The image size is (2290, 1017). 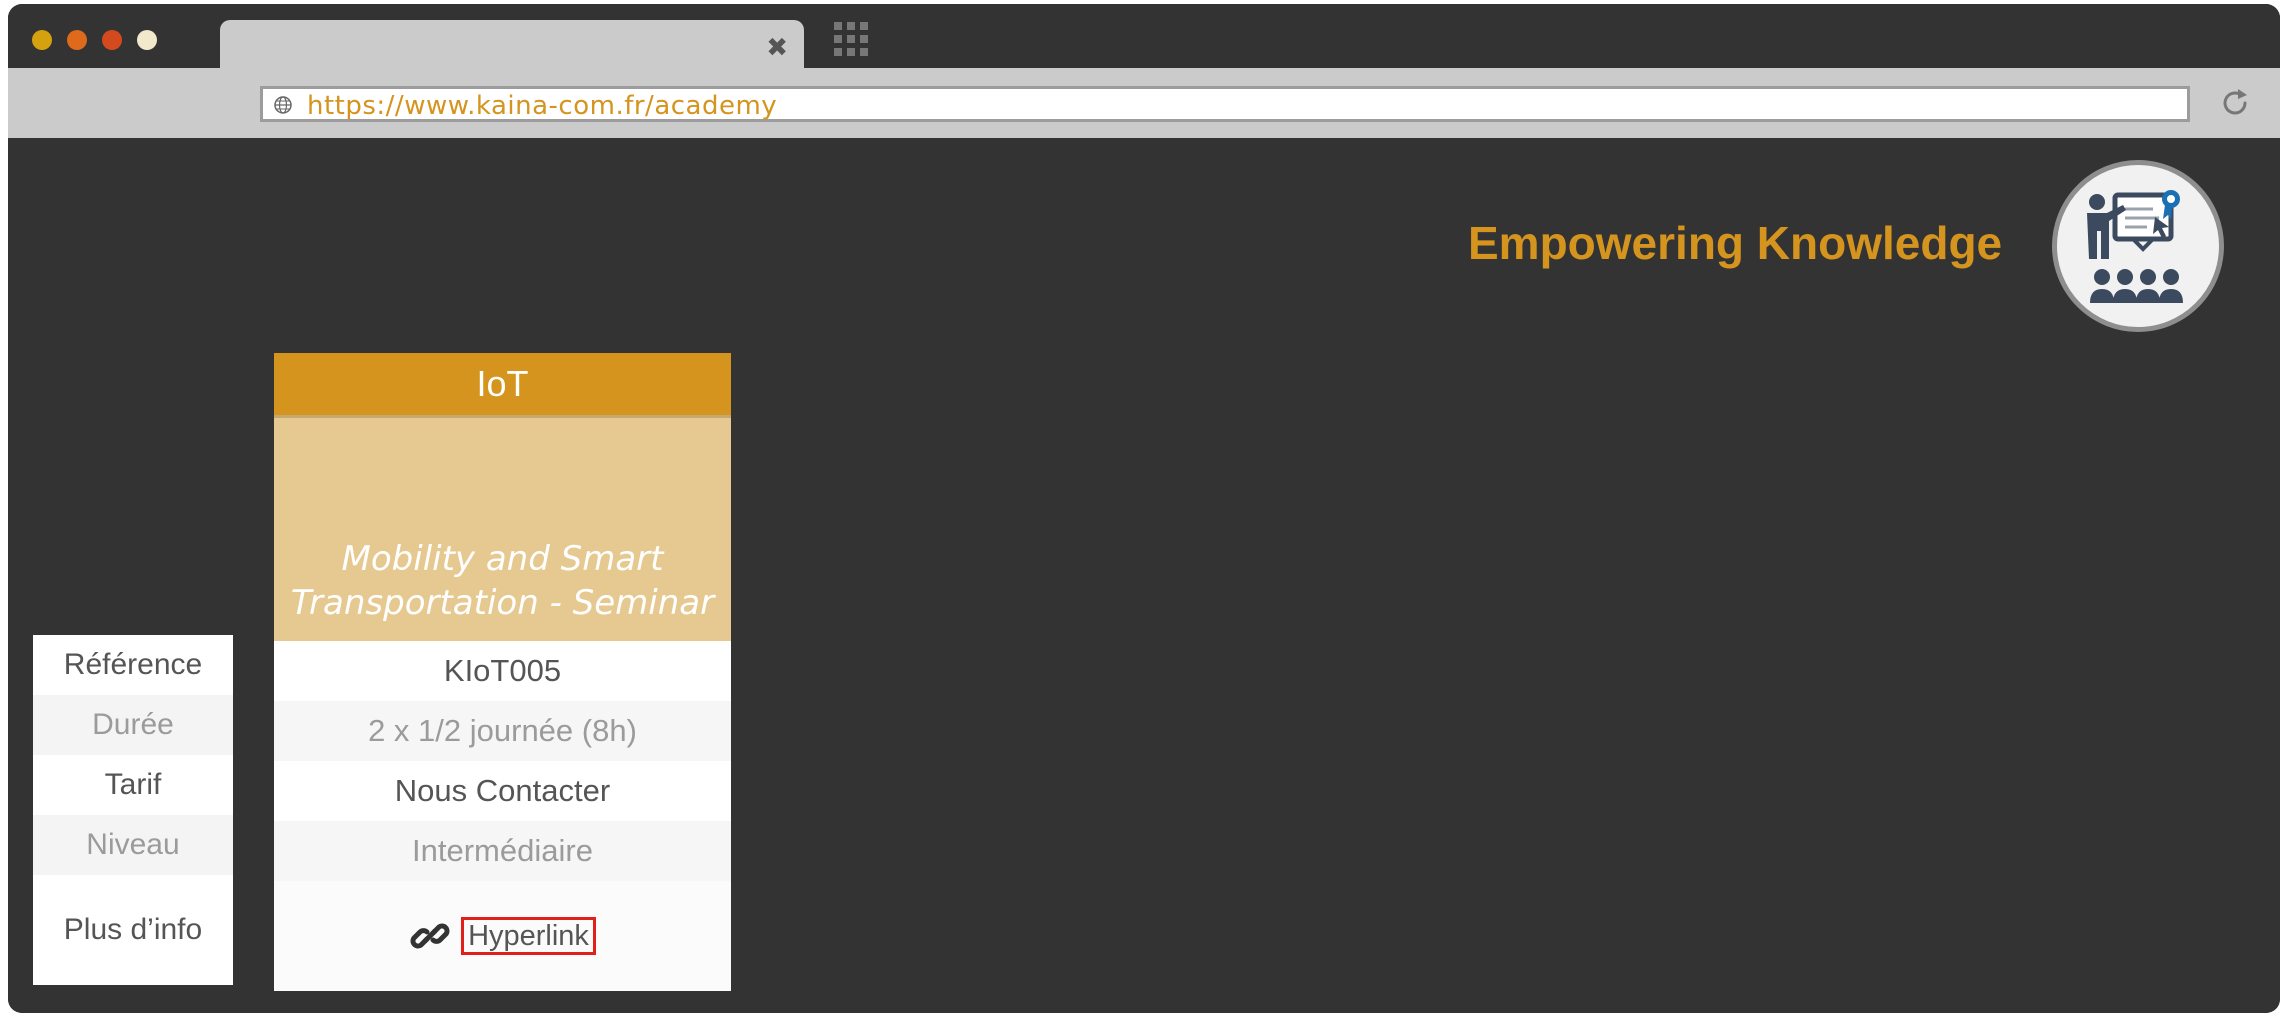 What do you see at coordinates (1735, 243) in the screenshot?
I see `tagline: Empowering Knowledge` at bounding box center [1735, 243].